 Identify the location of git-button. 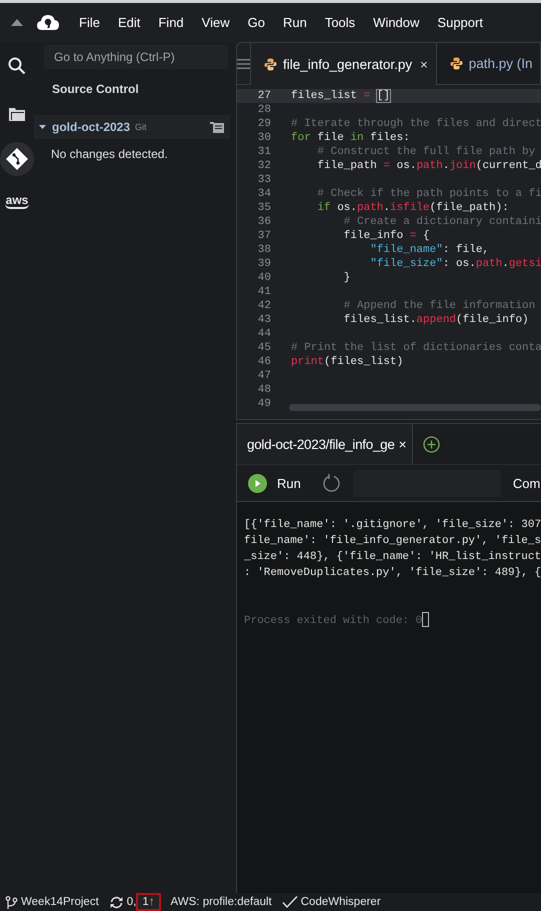
(17, 159).